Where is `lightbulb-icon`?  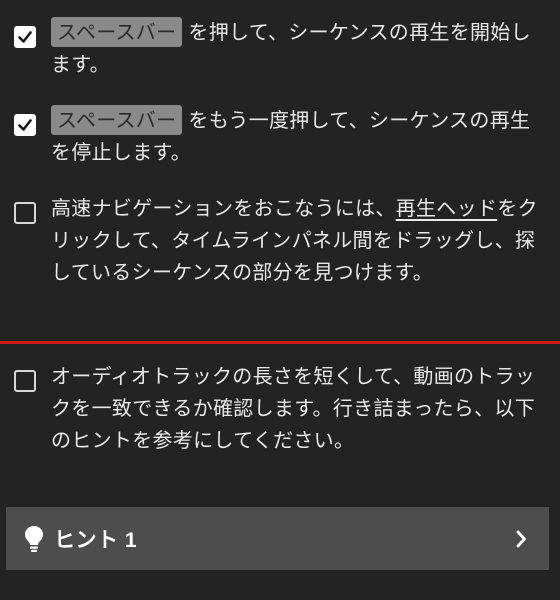 lightbulb-icon is located at coordinates (34, 538).